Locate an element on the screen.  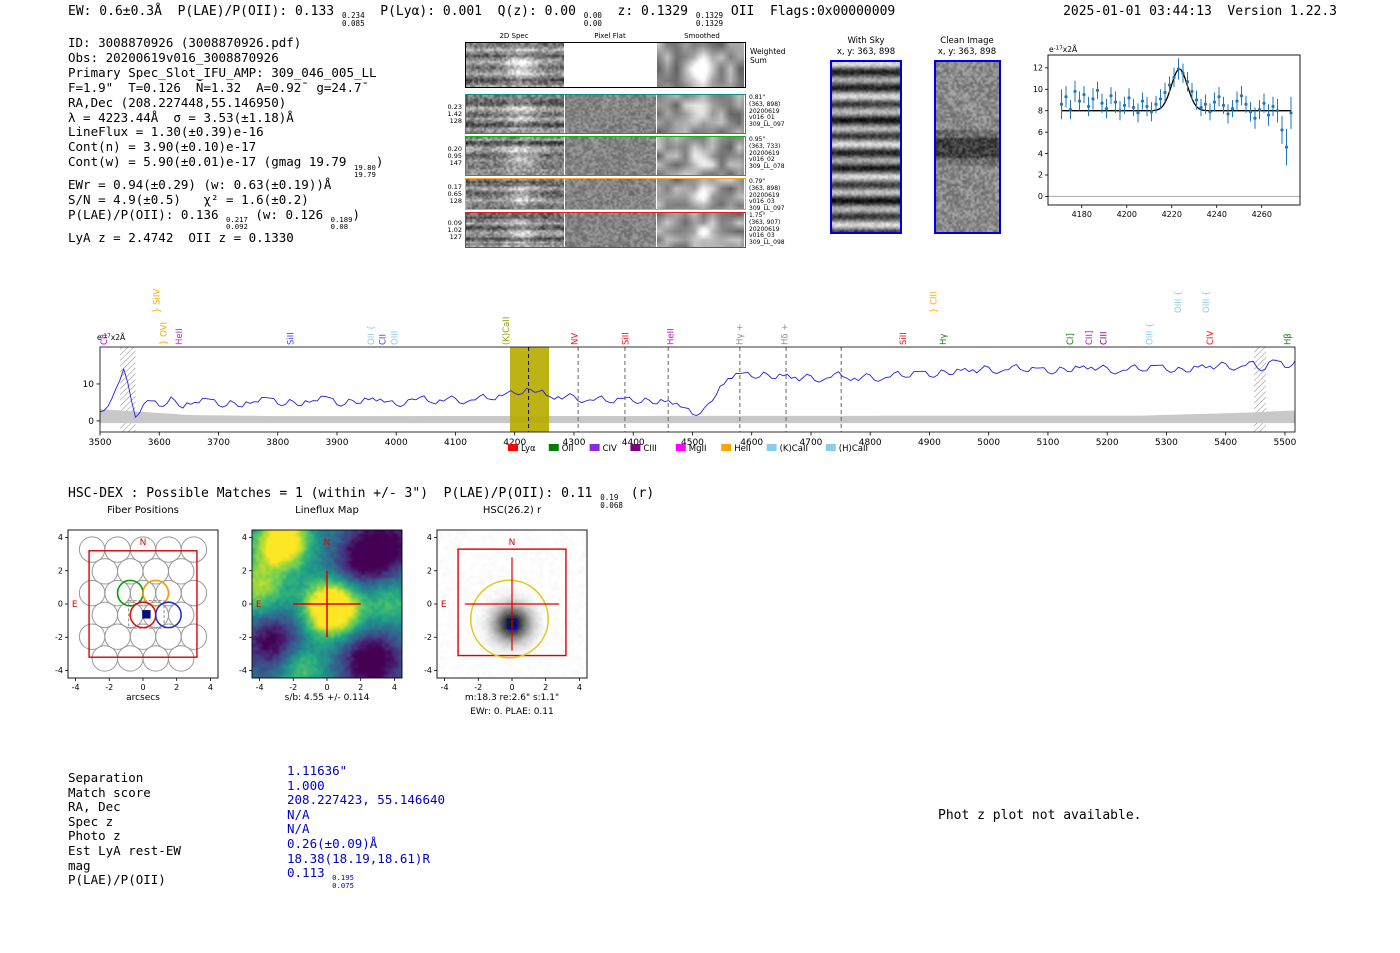
cutout-col-title-2dspec: 2D Spec is located at coordinates (514, 36).